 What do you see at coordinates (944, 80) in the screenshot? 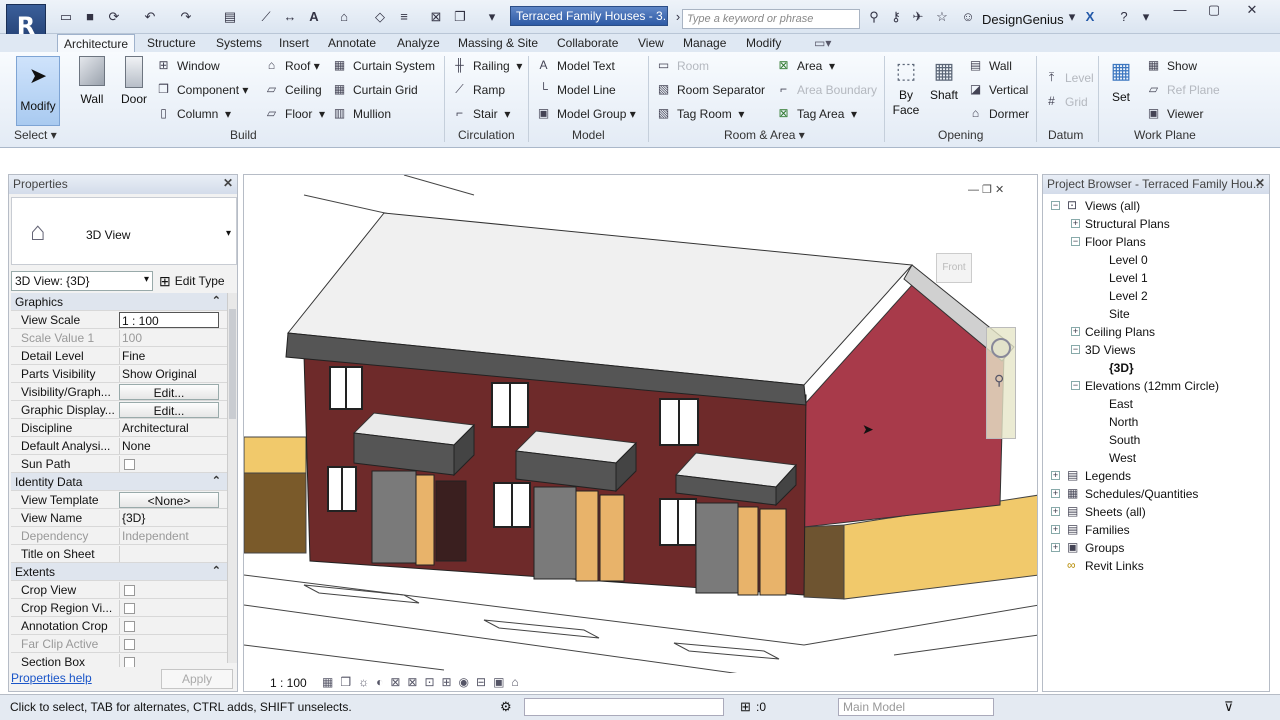
I see `shaft-button: ▦ Shaft` at bounding box center [944, 80].